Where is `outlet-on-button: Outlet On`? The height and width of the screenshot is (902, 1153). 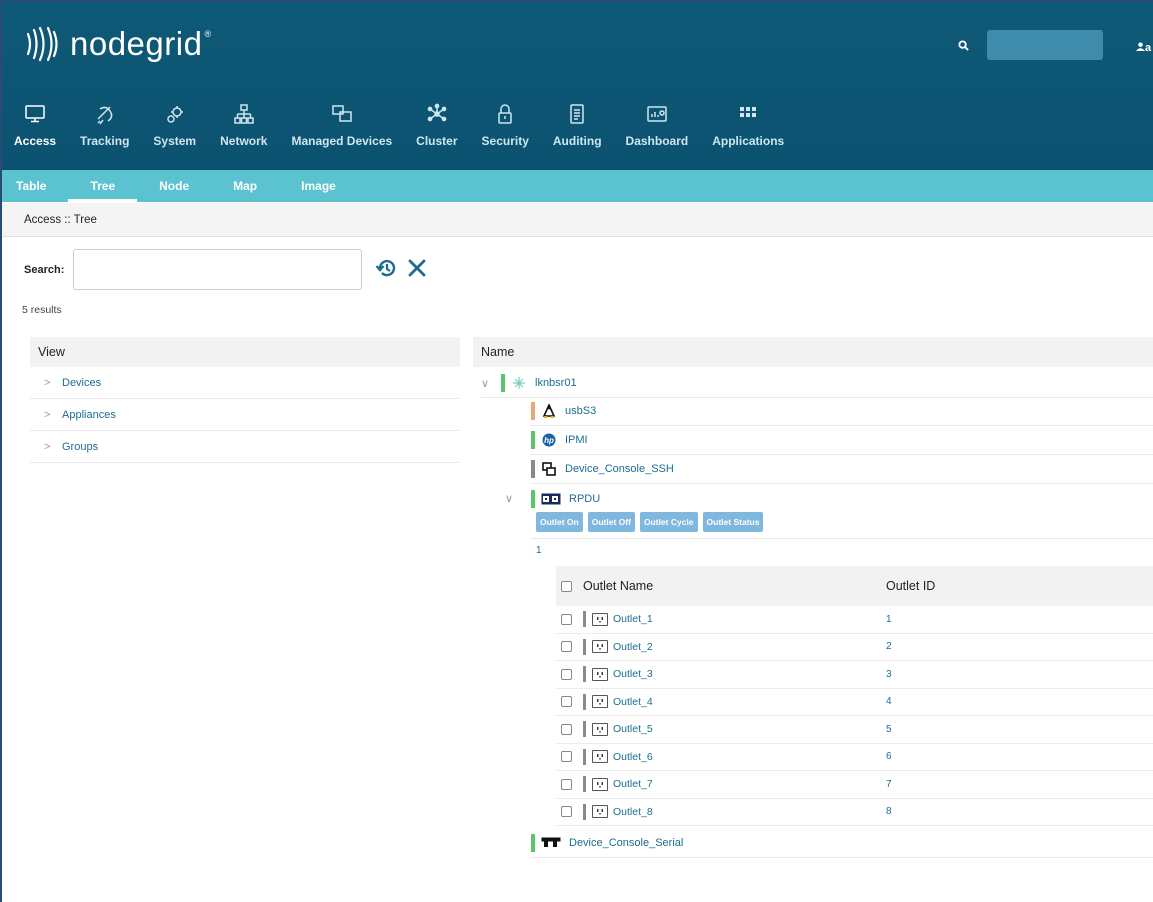 outlet-on-button: Outlet On is located at coordinates (559, 522).